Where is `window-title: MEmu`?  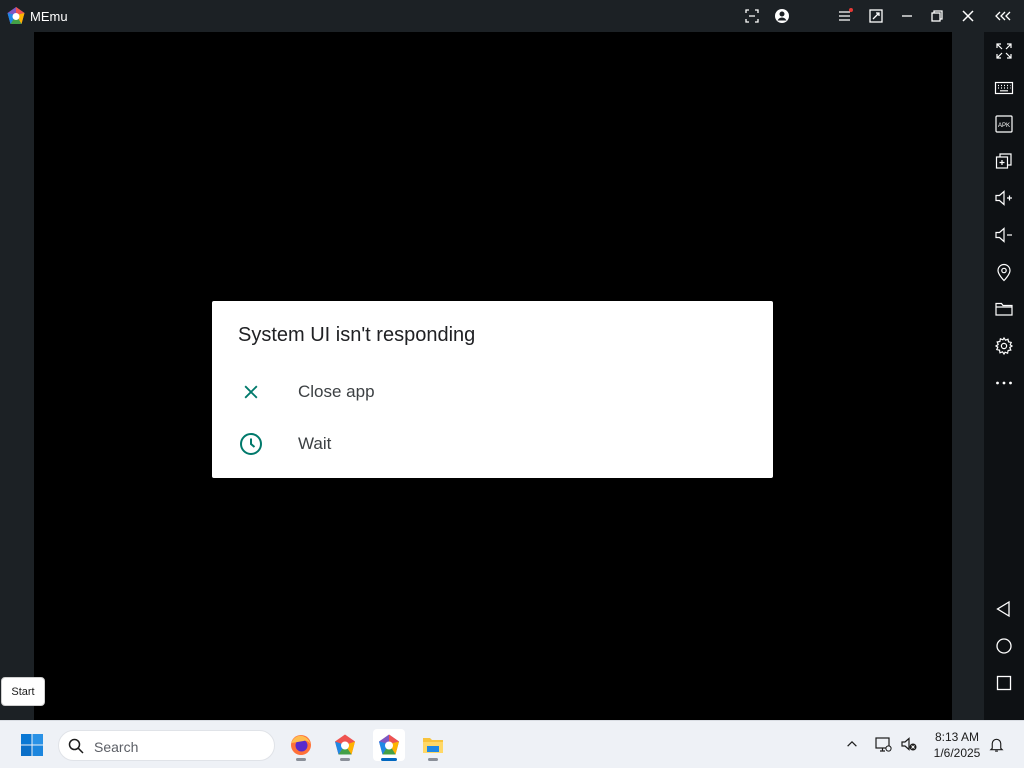 window-title: MEmu is located at coordinates (49, 16).